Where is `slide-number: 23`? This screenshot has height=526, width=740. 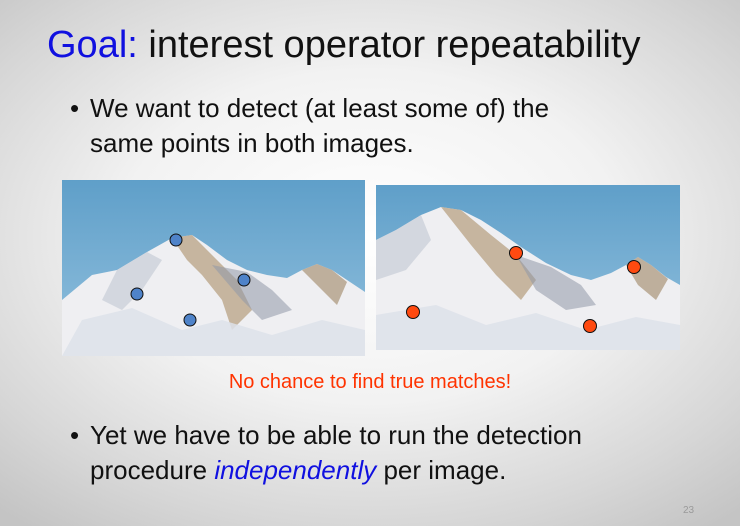 slide-number: 23 is located at coordinates (689, 510).